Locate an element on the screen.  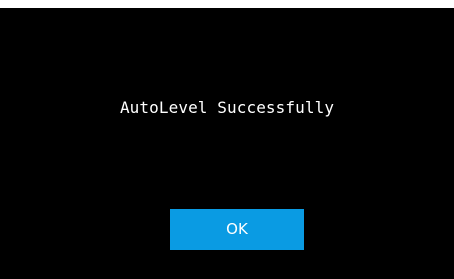
dialog-message: AutoLevel Successfully is located at coordinates (227, 107).